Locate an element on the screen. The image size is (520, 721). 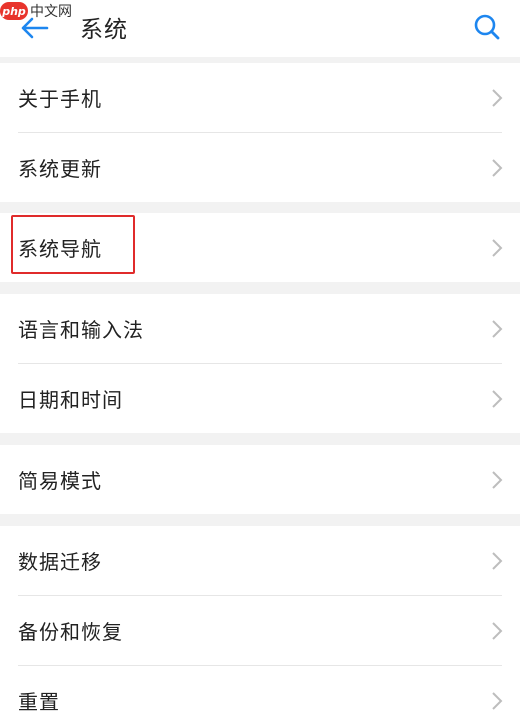
watermark: php 中文网 is located at coordinates (43, 11).